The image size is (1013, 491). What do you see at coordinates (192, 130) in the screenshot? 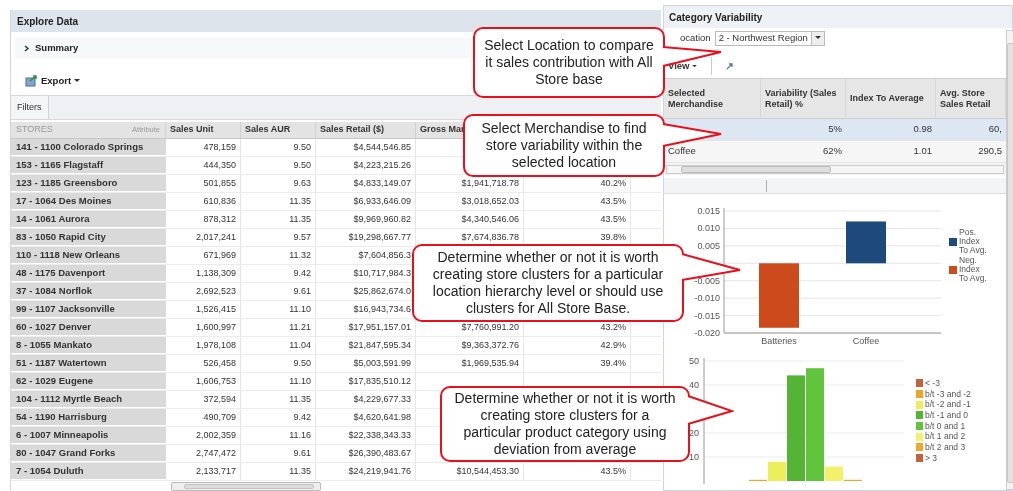
I see `column-header: Sales Unit` at bounding box center [192, 130].